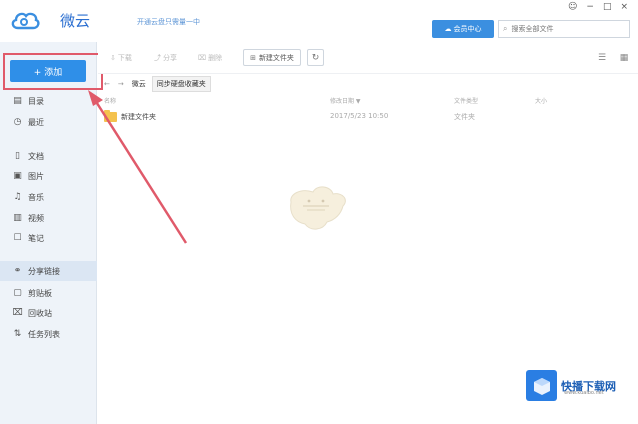 The height and width of the screenshot is (424, 638). I want to click on sidebar-item-images: ▣ 图片, so click(48, 176).